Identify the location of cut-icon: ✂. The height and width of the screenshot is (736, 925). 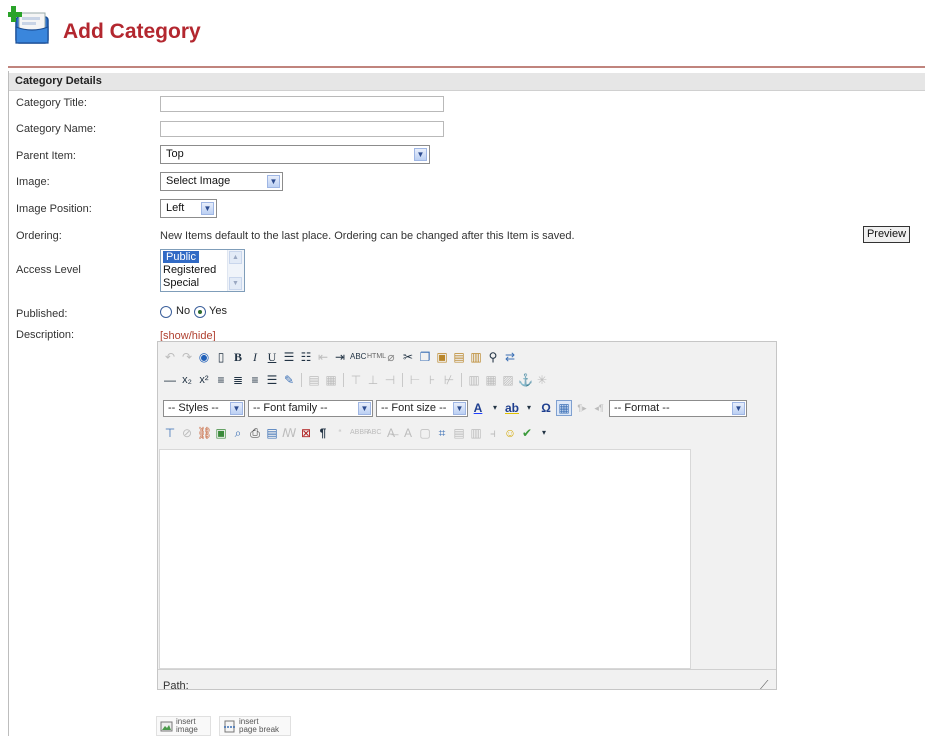
(408, 357).